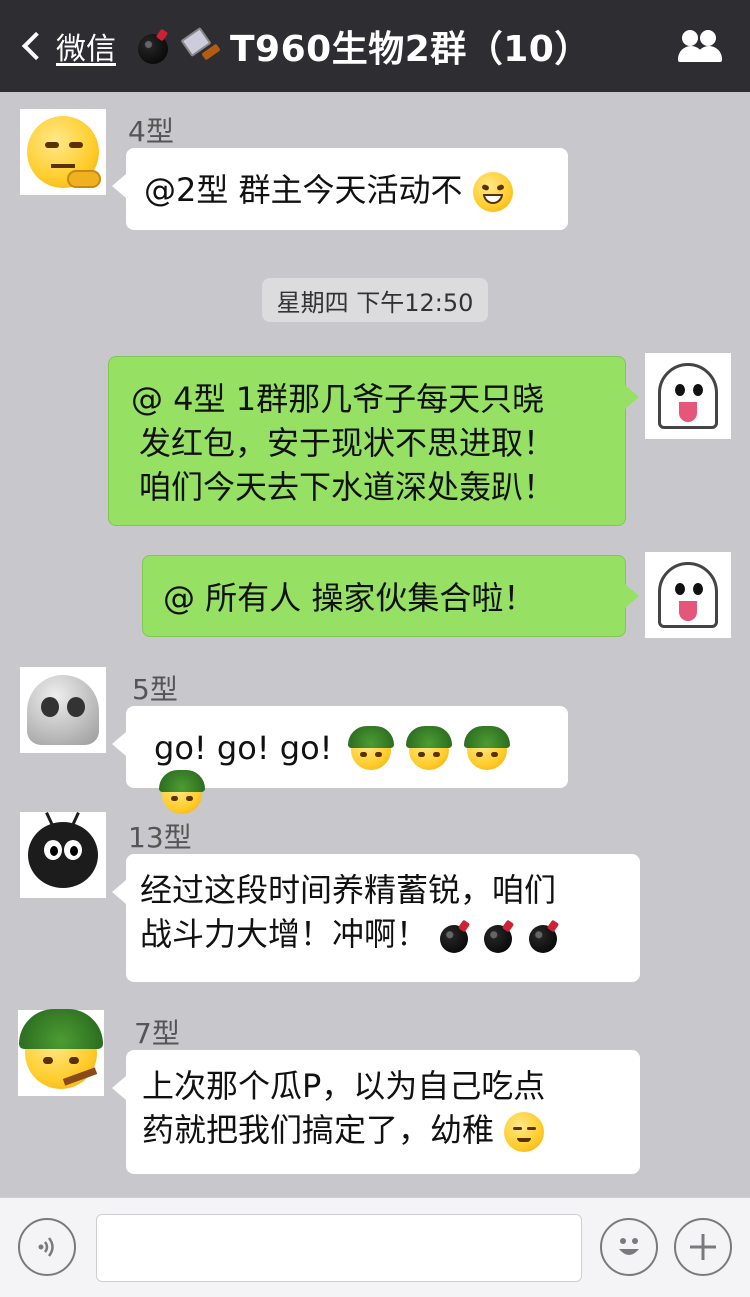 Image resolution: width=750 pixels, height=1297 pixels. Describe the element at coordinates (344, 1086) in the screenshot. I see `message-line: 上次那个瓜P，以为自己吃点` at that location.